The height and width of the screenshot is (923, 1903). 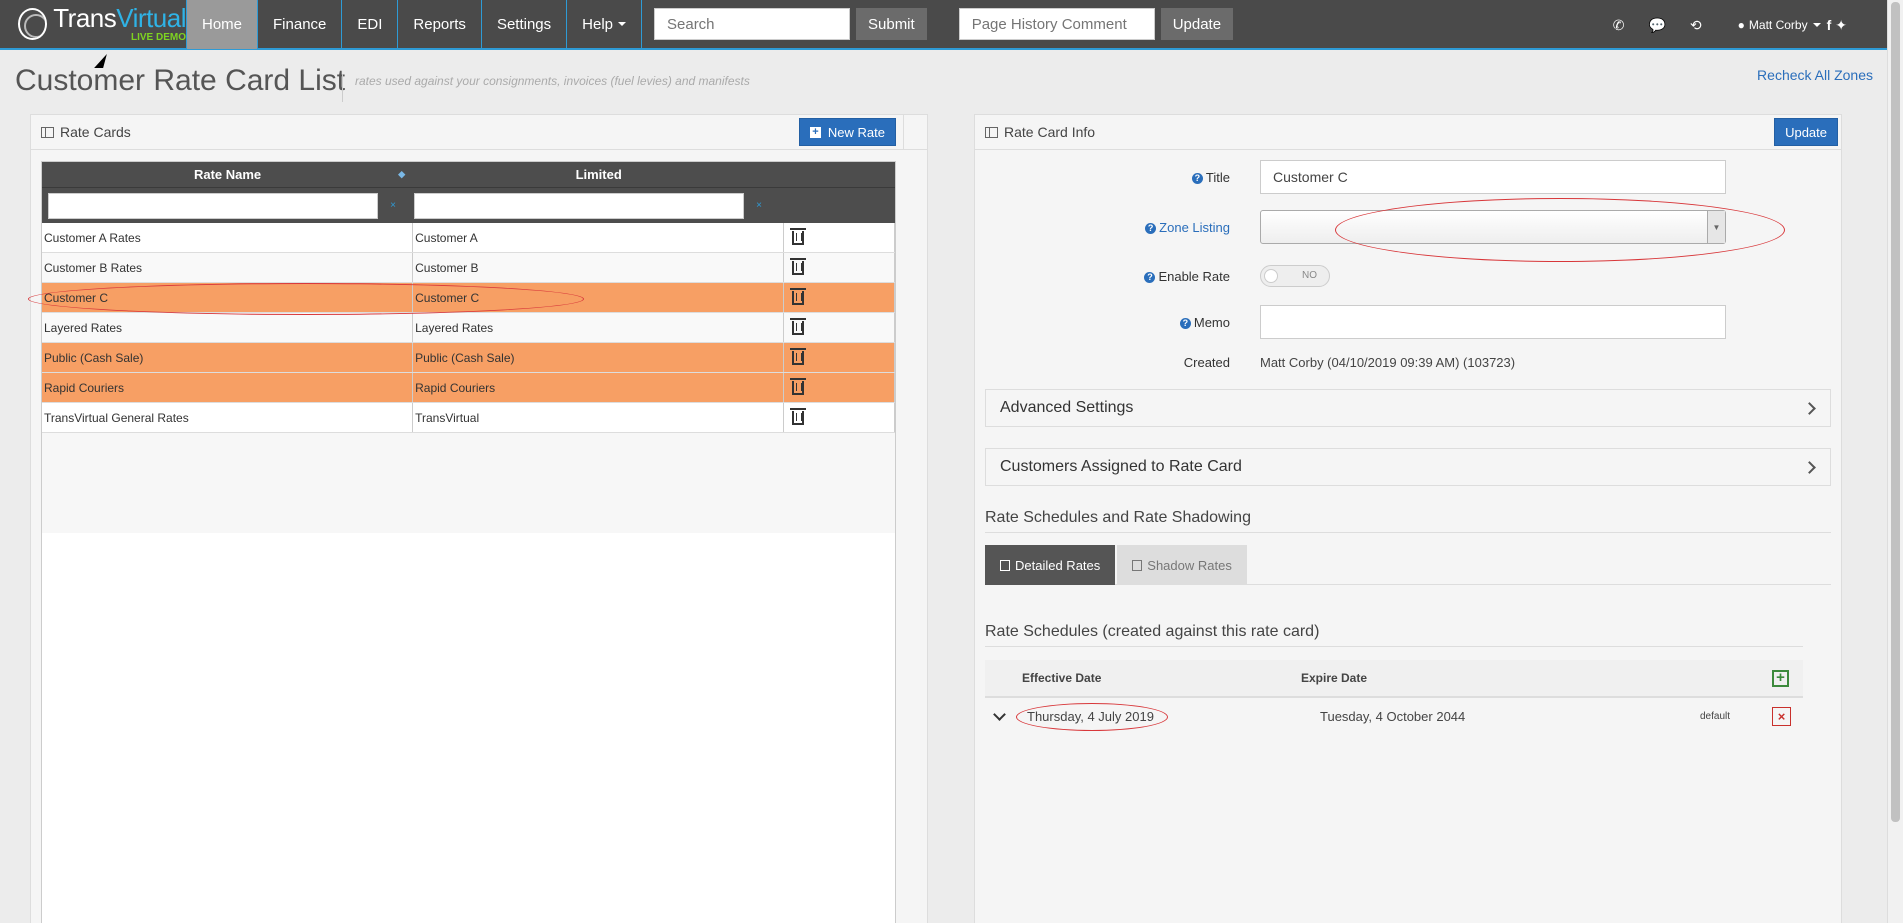 I want to click on logo-text-trans: Trans, so click(x=85, y=18).